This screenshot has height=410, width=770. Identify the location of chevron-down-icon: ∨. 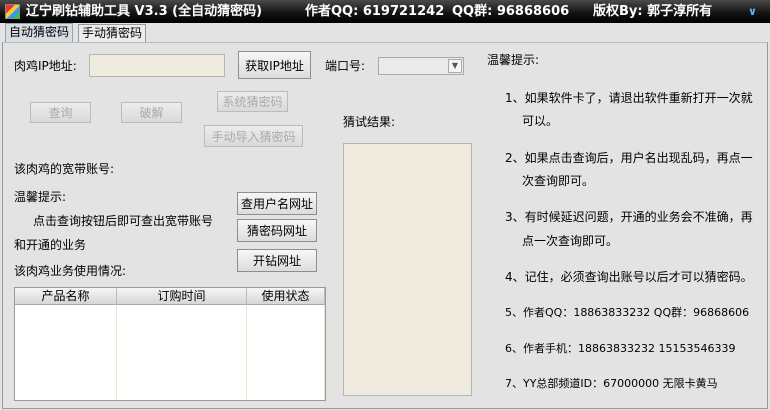
(752, 11).